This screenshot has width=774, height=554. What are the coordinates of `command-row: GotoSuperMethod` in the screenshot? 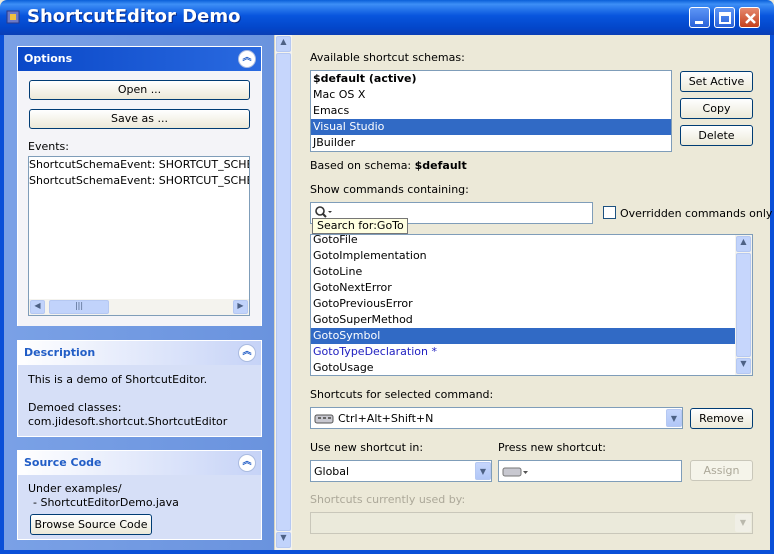 It's located at (523, 320).